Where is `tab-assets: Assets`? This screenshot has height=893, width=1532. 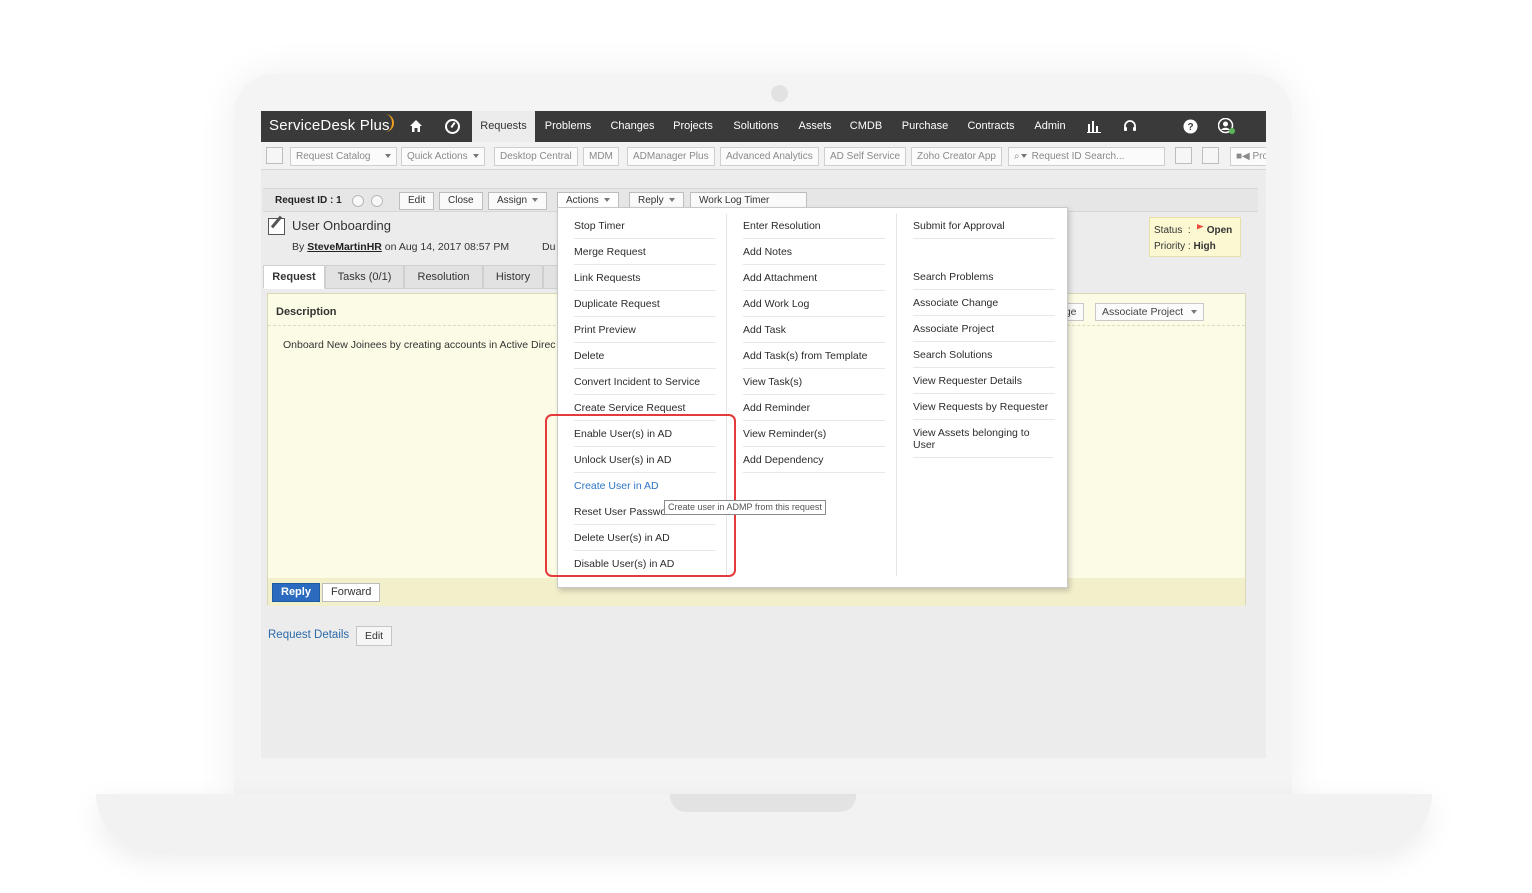
tab-assets: Assets is located at coordinates (815, 126).